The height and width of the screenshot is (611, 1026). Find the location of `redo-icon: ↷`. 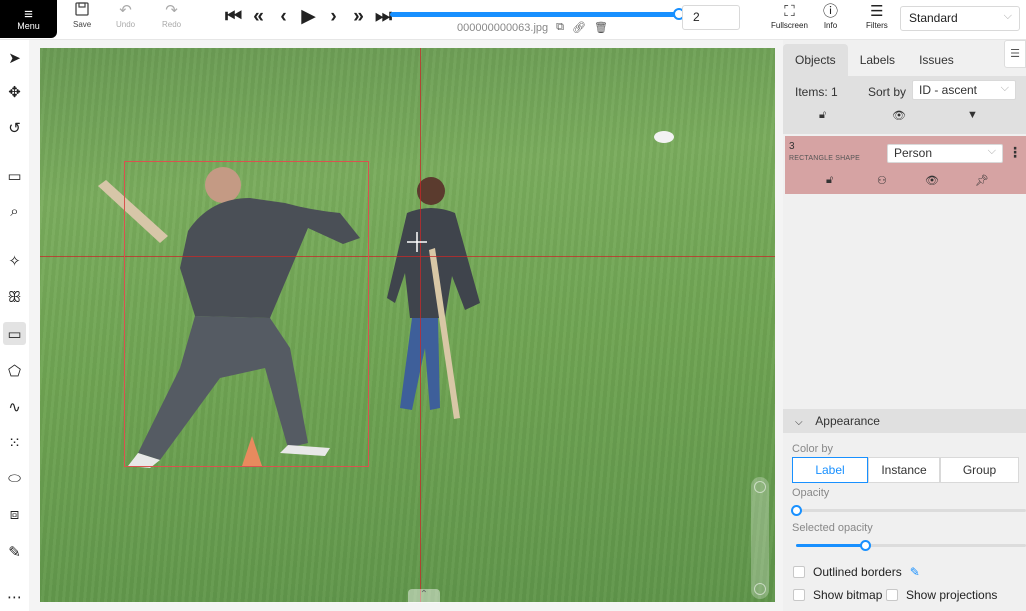

redo-icon: ↷ is located at coordinates (171, 10).